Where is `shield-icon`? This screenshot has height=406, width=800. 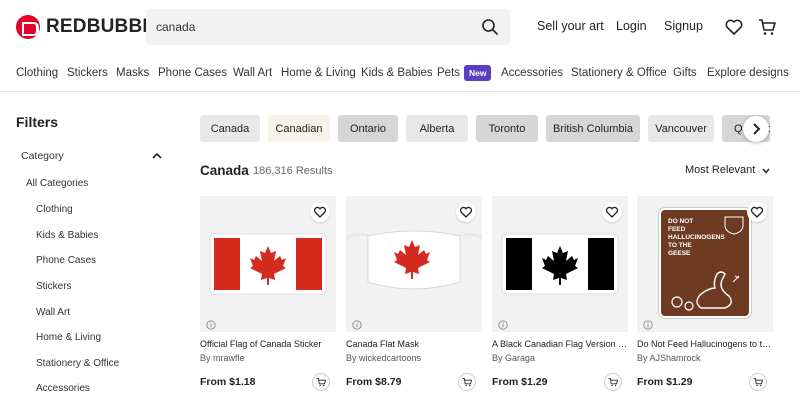
shield-icon is located at coordinates (734, 225).